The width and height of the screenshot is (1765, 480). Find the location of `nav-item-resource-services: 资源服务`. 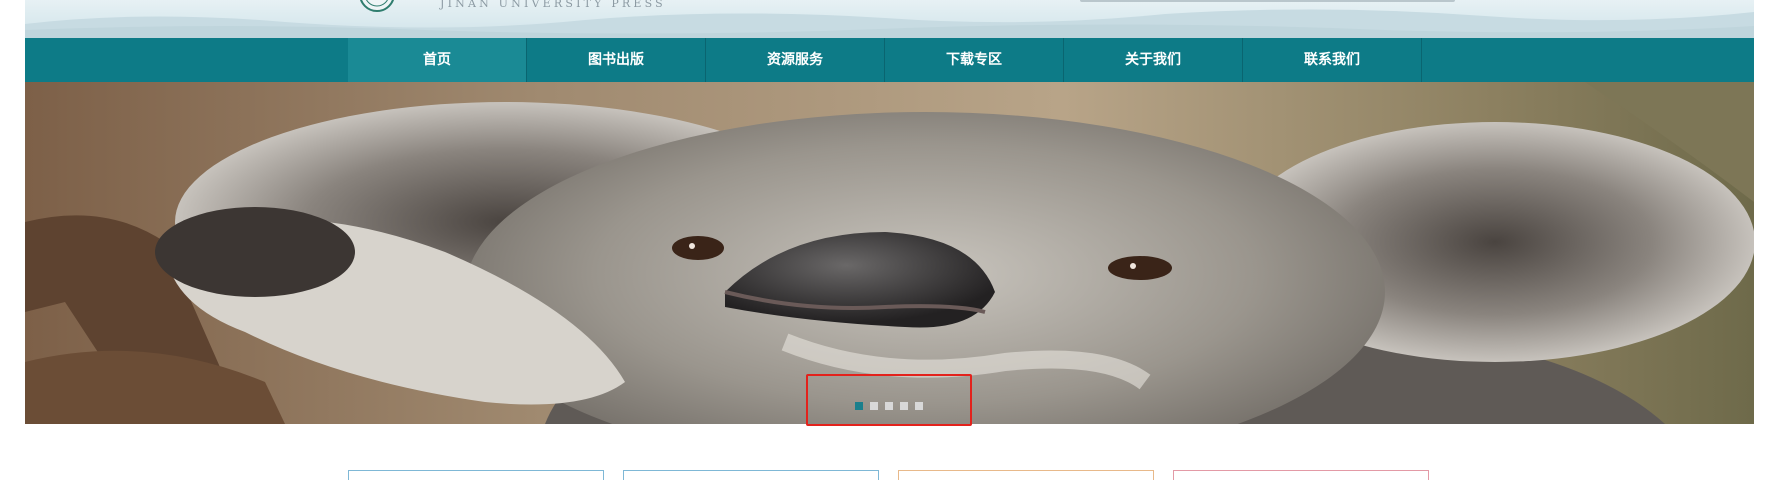

nav-item-resource-services: 资源服务 is located at coordinates (795, 60).